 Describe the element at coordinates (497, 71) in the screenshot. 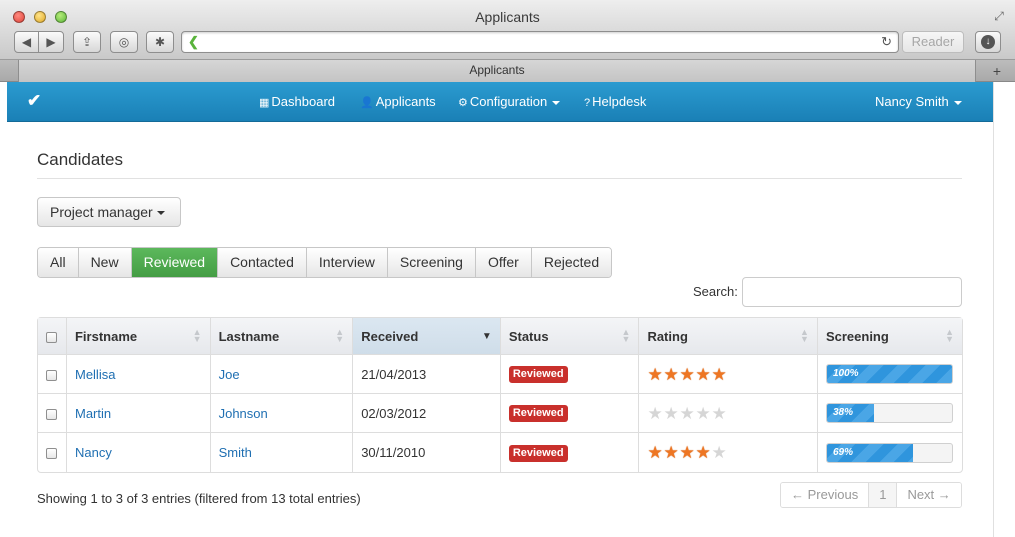

I see `tab-applicants: Applicants` at that location.